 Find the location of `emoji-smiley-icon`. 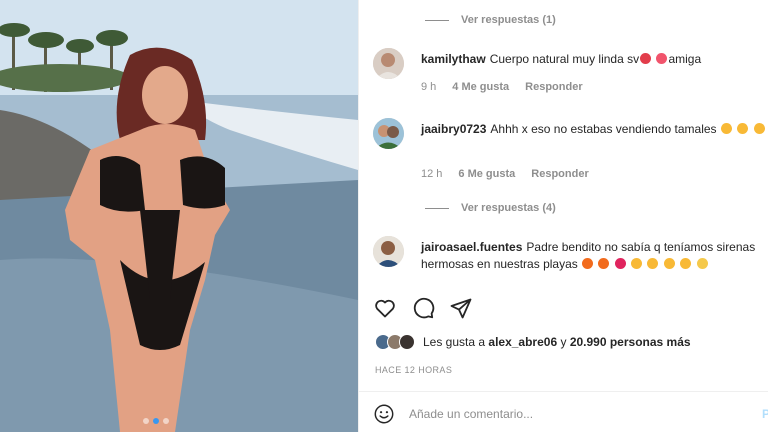

emoji-smiley-icon is located at coordinates (384, 414).